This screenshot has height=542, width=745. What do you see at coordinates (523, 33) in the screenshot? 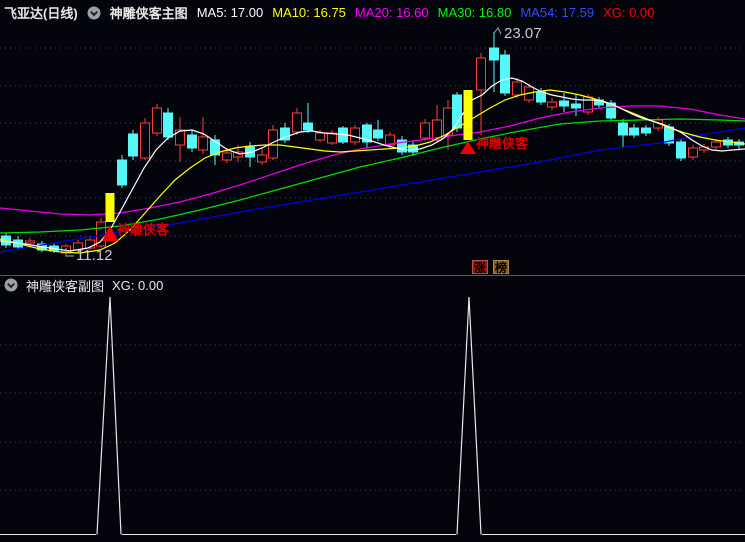
I see `peak-price-label: 23.07` at bounding box center [523, 33].